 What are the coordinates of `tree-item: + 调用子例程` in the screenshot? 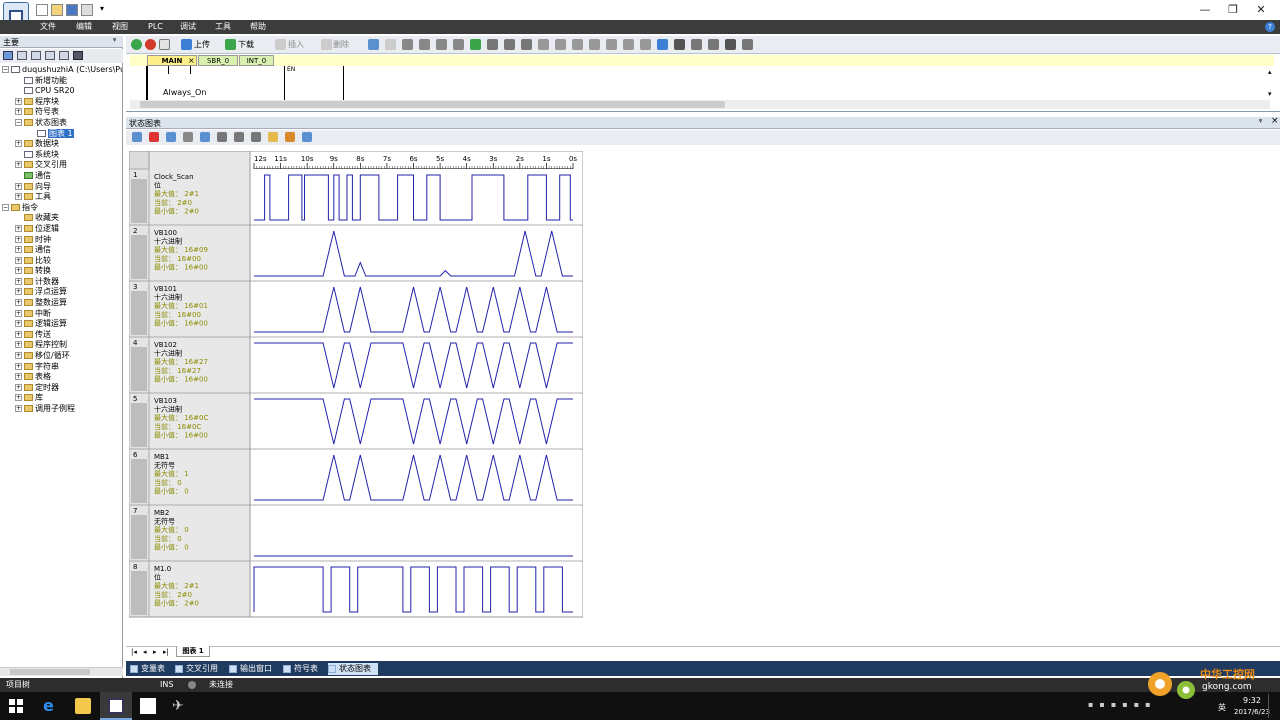 It's located at (62, 409).